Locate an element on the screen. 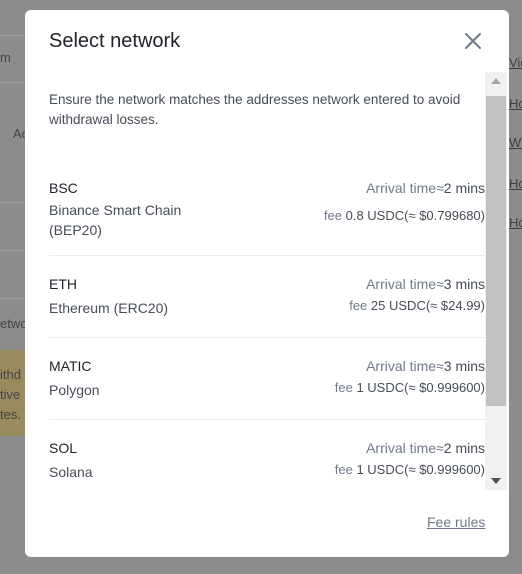 This screenshot has height=574, width=522. network-fee: fee 25 USDC(≈ $24.99) is located at coordinates (417, 305).